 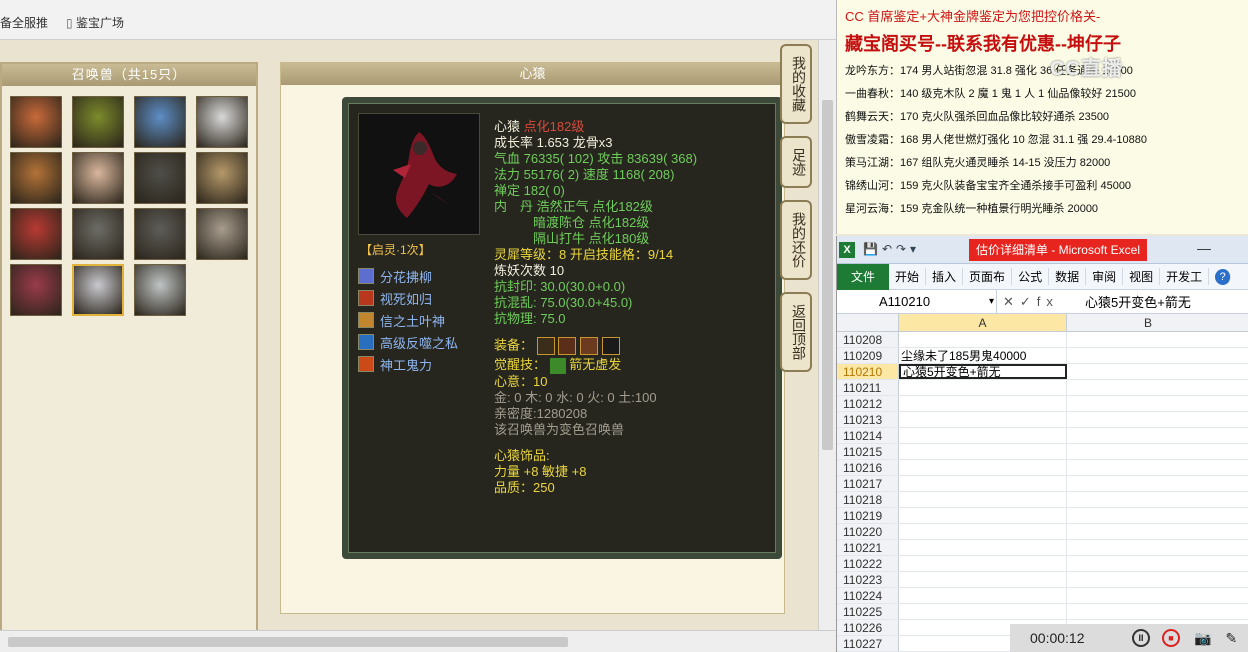 I want to click on tab-developer: 开发工, so click(x=1185, y=276).